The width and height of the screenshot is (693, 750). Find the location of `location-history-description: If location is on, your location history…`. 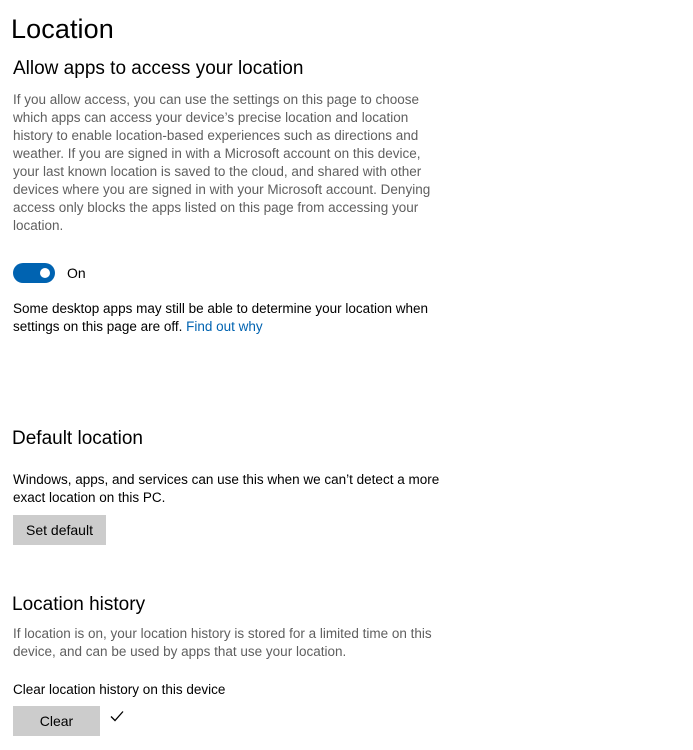

location-history-description: If location is on, your location history… is located at coordinates (222, 642).